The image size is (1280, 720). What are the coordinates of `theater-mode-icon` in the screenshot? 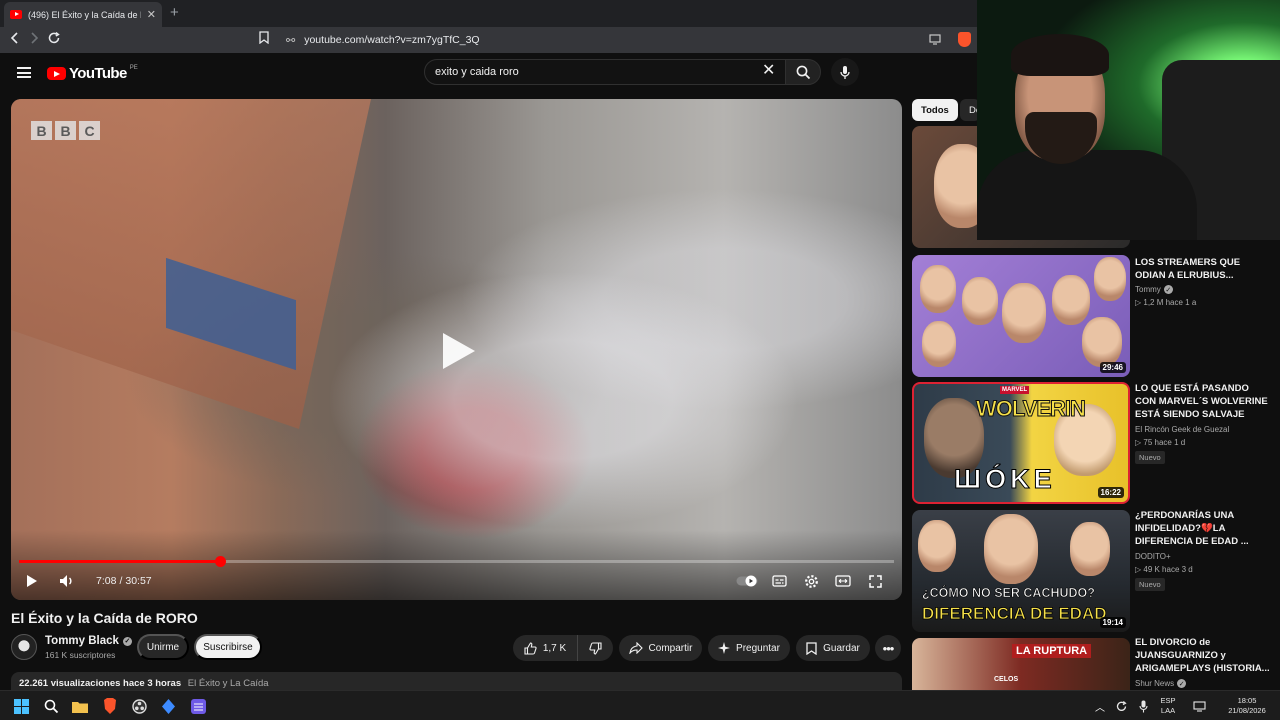 It's located at (843, 581).